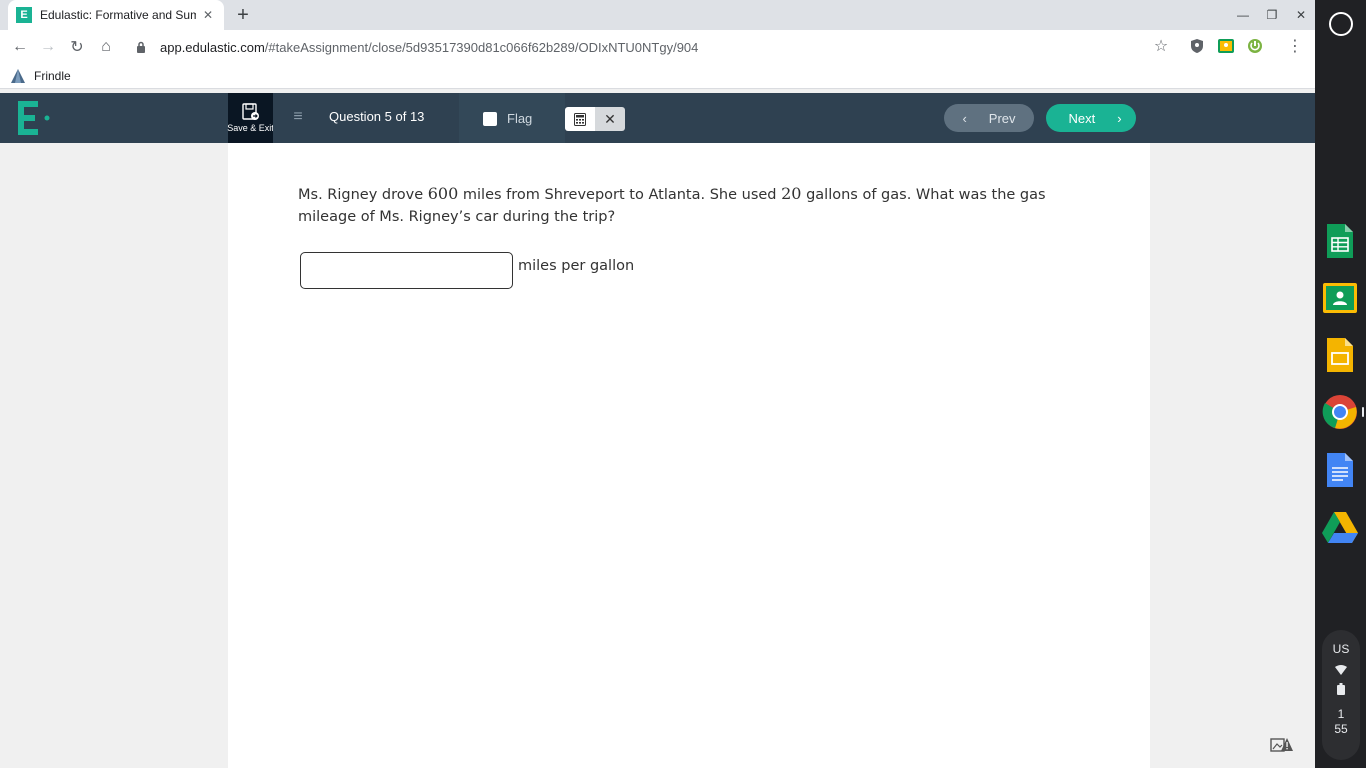 Image resolution: width=1366 pixels, height=768 pixels. What do you see at coordinates (519, 118) in the screenshot?
I see `flag-label: Flag` at bounding box center [519, 118].